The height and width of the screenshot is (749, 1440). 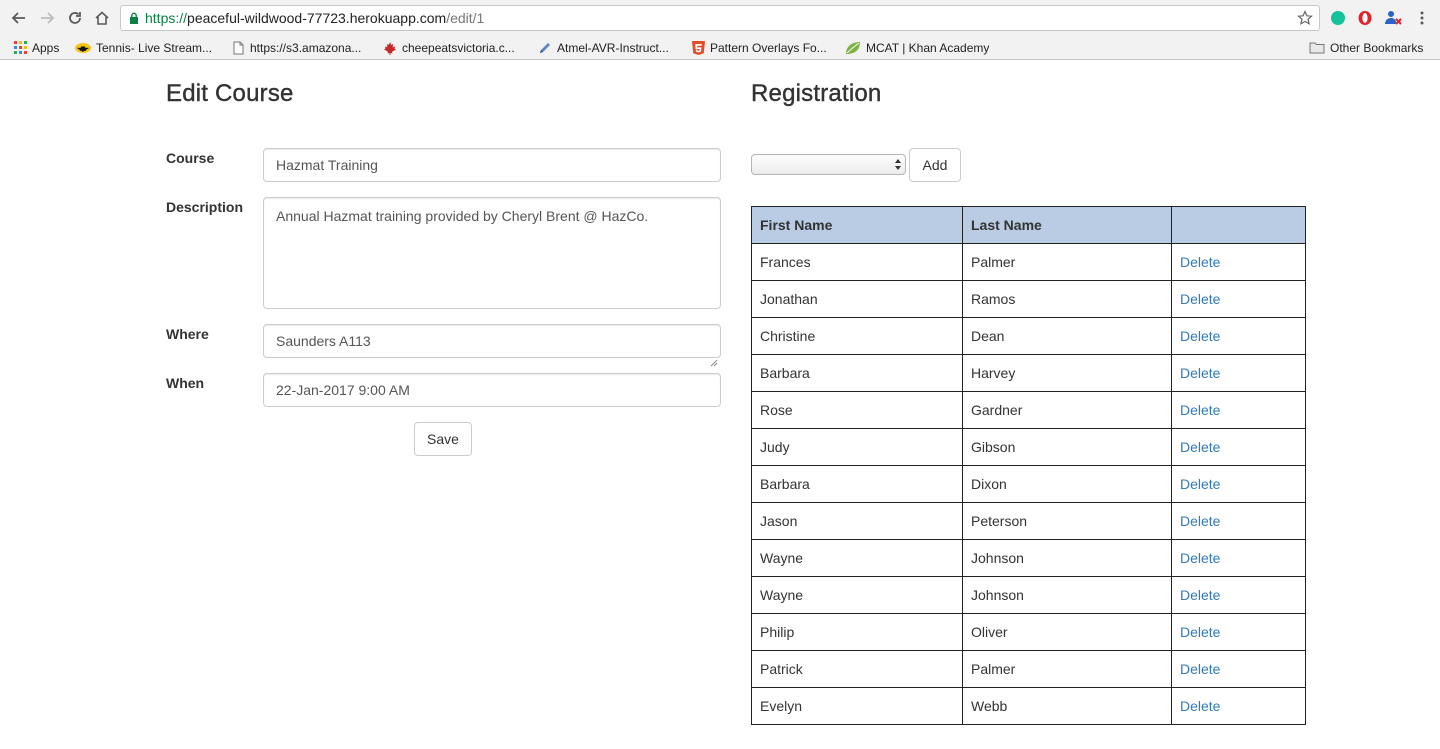 What do you see at coordinates (816, 93) in the screenshot?
I see `registration-title: Registration` at bounding box center [816, 93].